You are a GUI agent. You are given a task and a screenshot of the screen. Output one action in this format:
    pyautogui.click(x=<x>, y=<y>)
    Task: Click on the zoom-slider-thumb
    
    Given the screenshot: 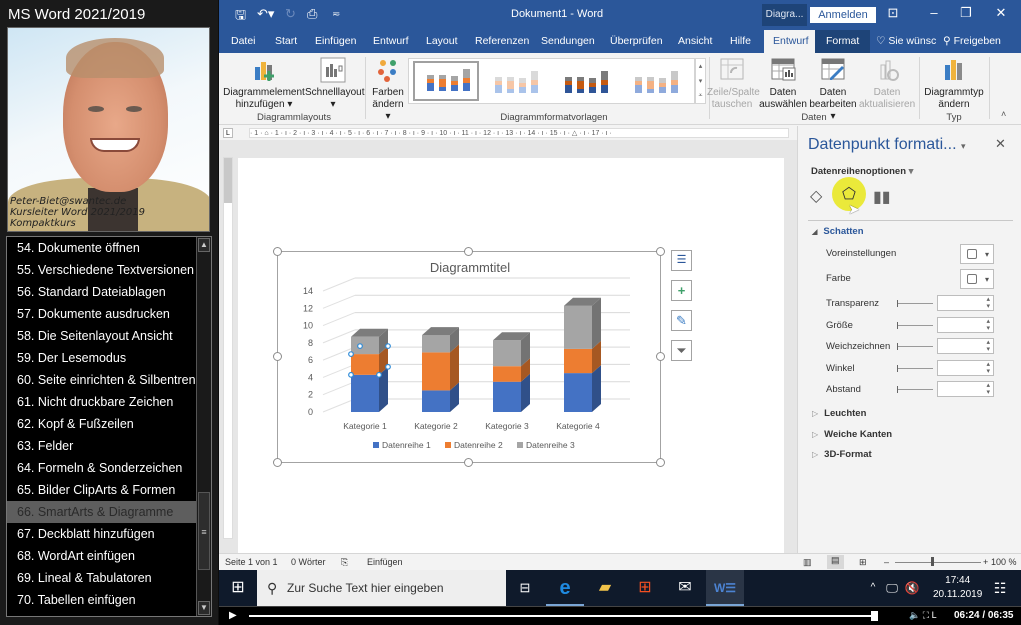 What is the action you would take?
    pyautogui.click(x=932, y=561)
    